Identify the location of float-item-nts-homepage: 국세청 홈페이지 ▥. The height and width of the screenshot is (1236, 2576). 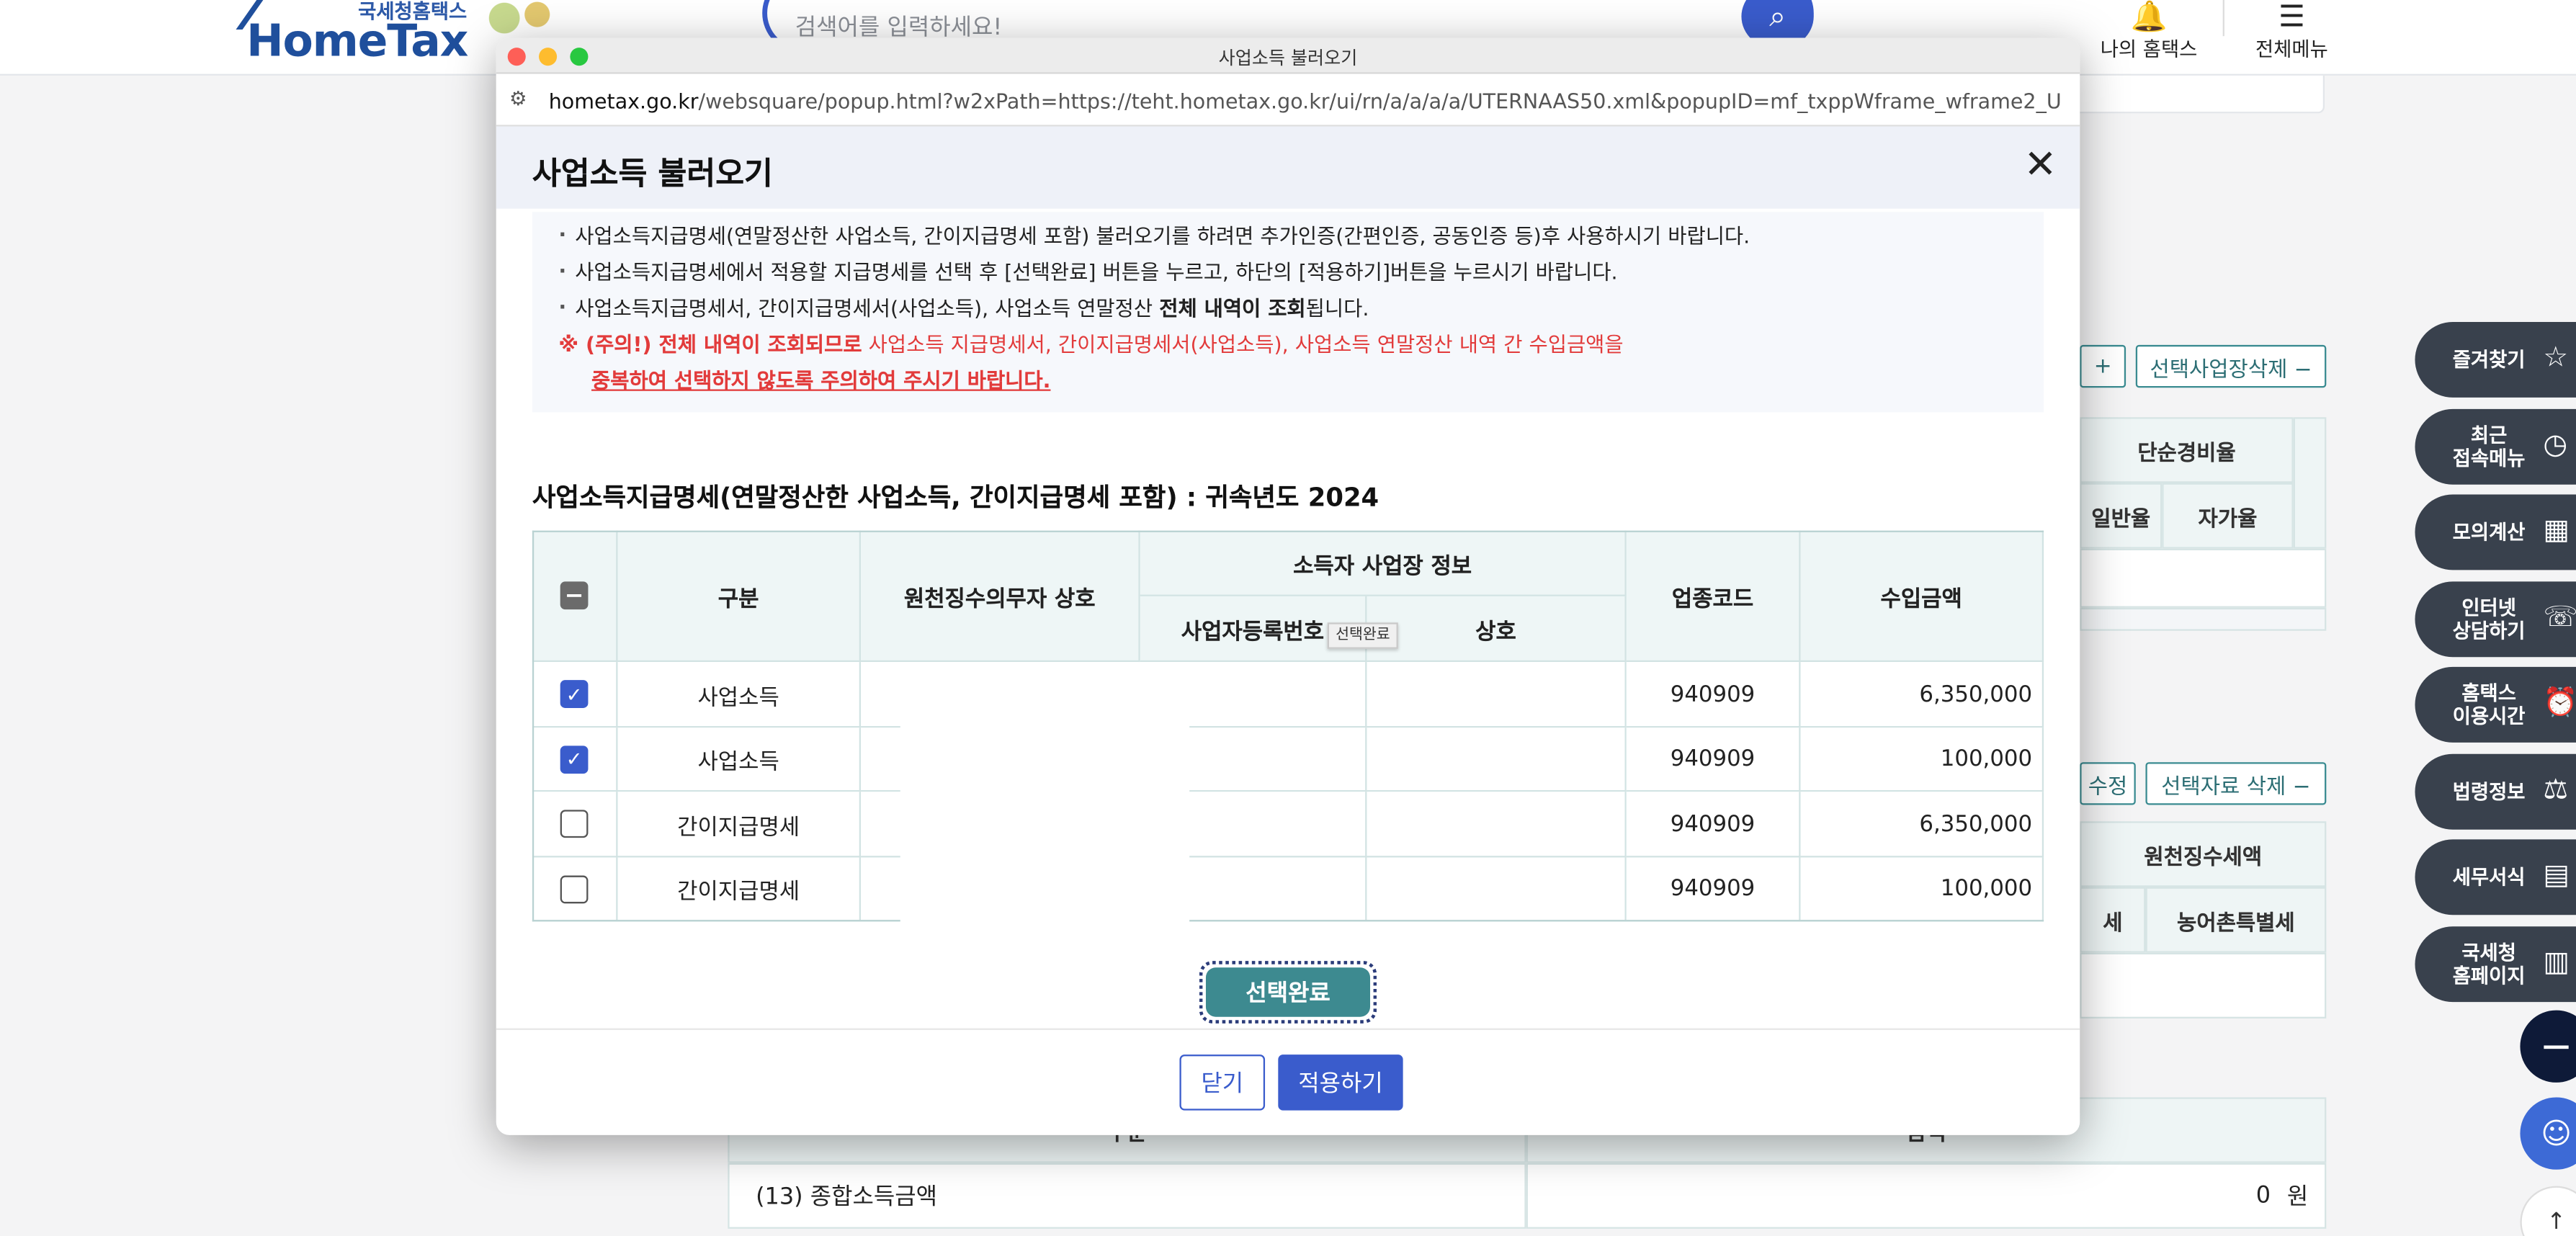
(2495, 964).